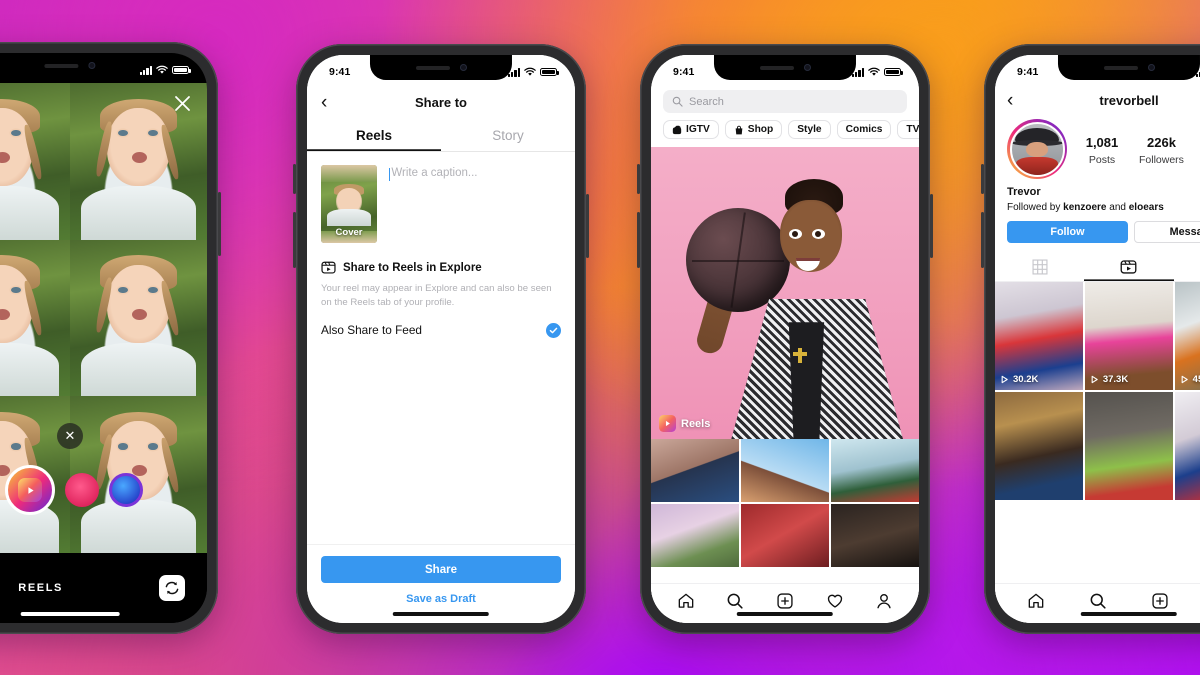 The image size is (1200, 675). I want to click on category-chips: IGTV Shop Style Comics TV, so click(785, 130).